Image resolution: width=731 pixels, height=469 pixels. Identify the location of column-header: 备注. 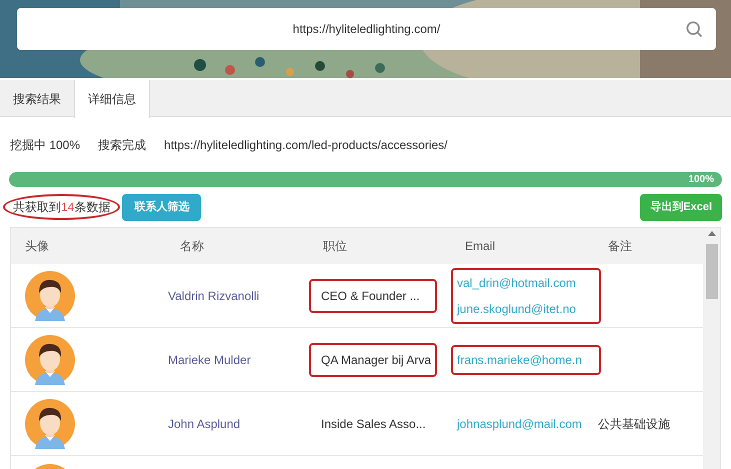
(620, 246).